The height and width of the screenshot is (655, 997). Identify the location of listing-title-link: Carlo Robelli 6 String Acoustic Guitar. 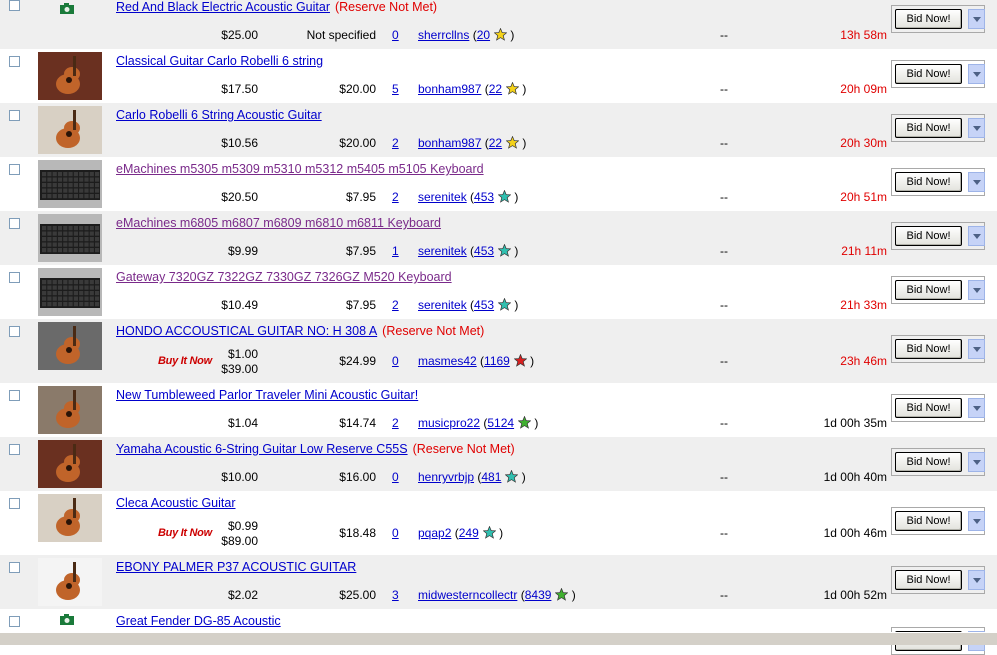
(219, 115).